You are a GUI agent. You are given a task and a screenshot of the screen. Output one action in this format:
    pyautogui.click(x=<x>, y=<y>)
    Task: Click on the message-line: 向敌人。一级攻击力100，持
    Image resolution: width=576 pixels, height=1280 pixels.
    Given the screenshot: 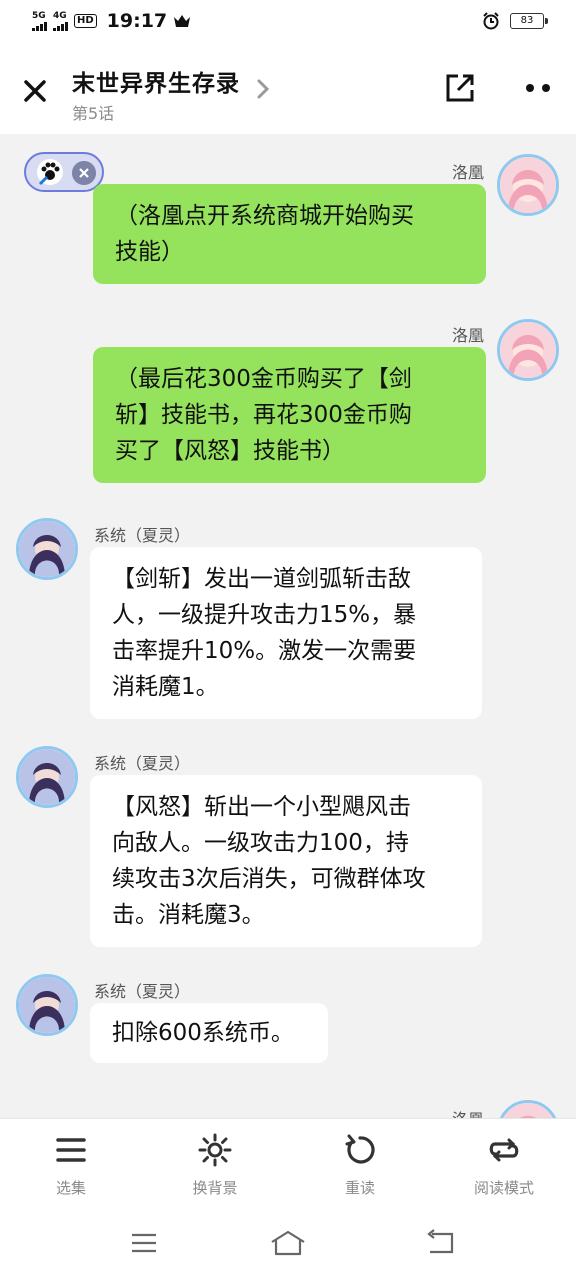 What is the action you would take?
    pyautogui.click(x=260, y=843)
    